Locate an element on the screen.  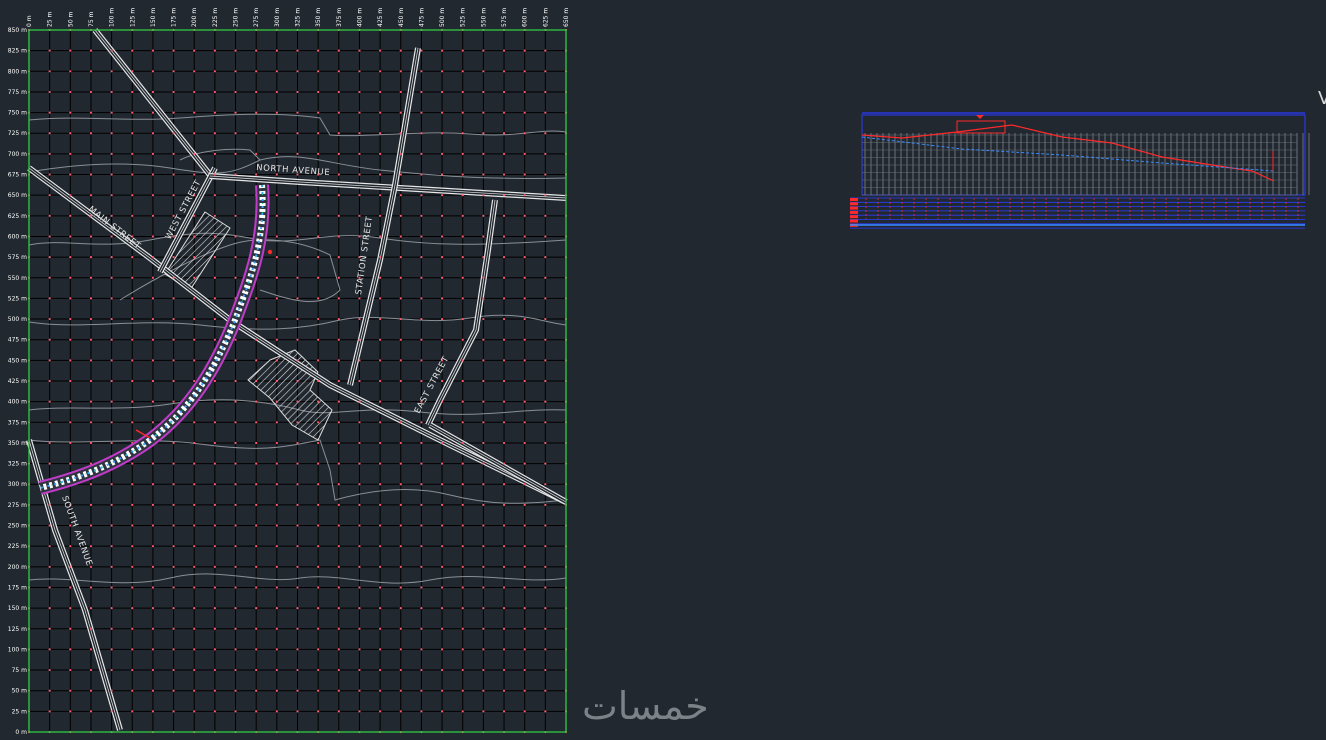
x-axis-tick-label: 650 m is located at coordinates (566, 17).